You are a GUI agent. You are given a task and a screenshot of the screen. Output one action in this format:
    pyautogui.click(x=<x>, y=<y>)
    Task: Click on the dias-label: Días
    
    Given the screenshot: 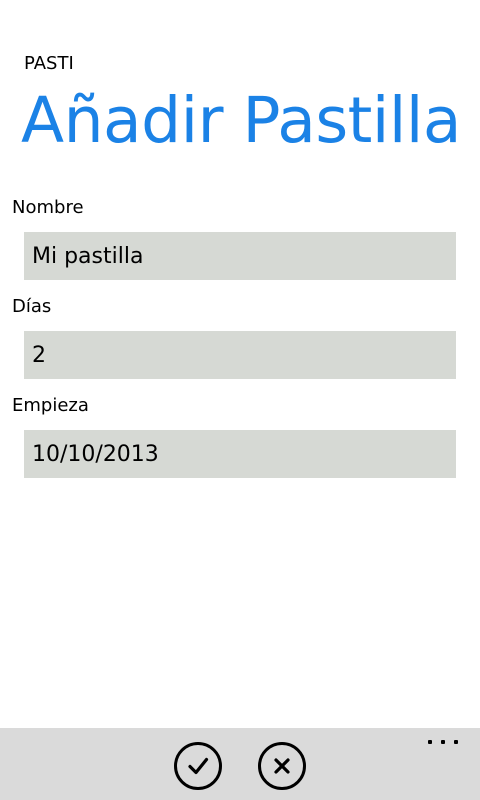 What is the action you would take?
    pyautogui.click(x=32, y=306)
    